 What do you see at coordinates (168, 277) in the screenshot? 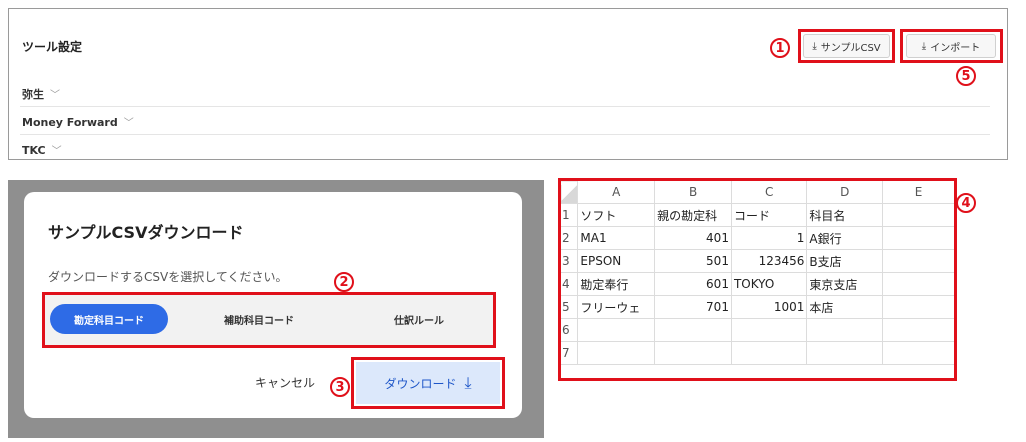
I see `dialog-description: ダウンロードするCSVを選択してください。` at bounding box center [168, 277].